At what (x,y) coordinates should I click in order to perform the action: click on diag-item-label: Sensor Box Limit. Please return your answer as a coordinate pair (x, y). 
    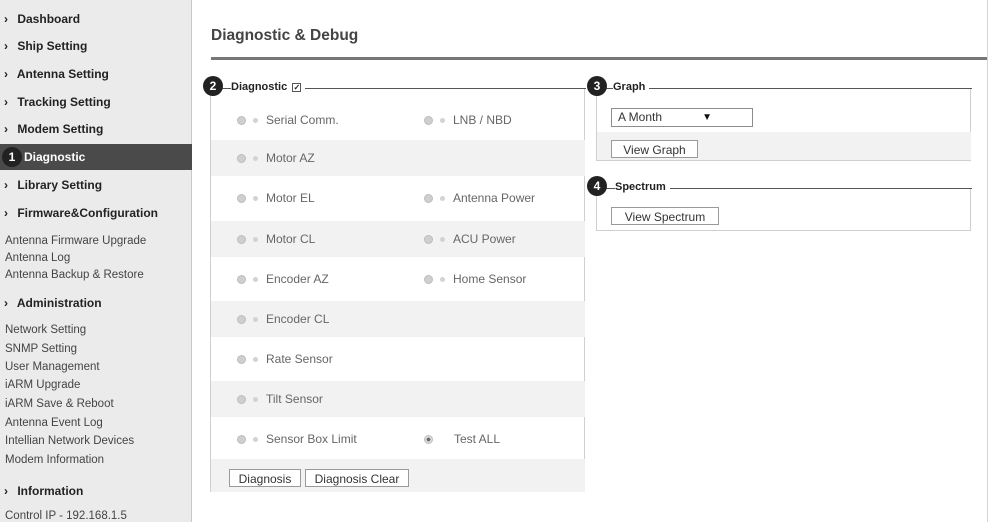
    Looking at the image, I should click on (311, 439).